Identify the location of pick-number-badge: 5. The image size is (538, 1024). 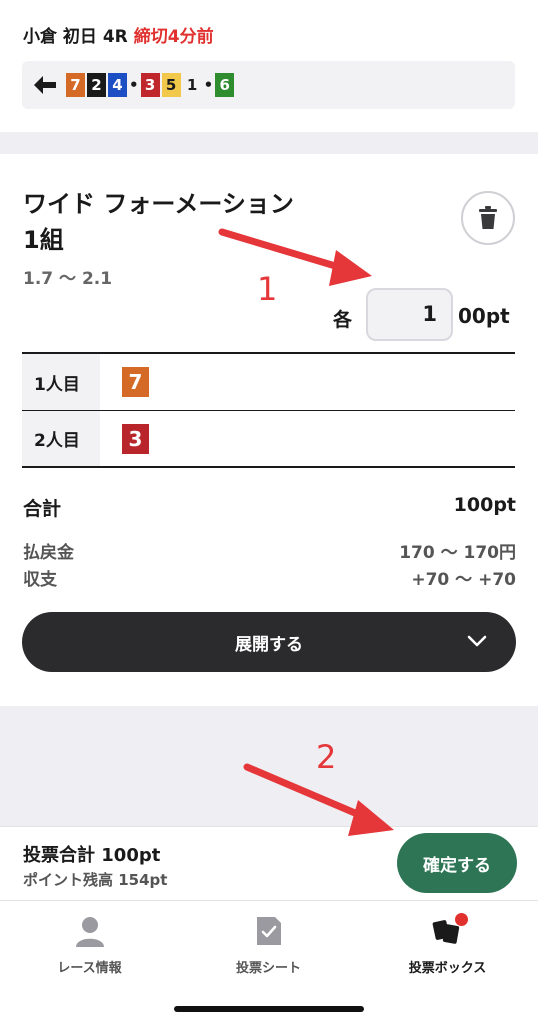
(171, 85).